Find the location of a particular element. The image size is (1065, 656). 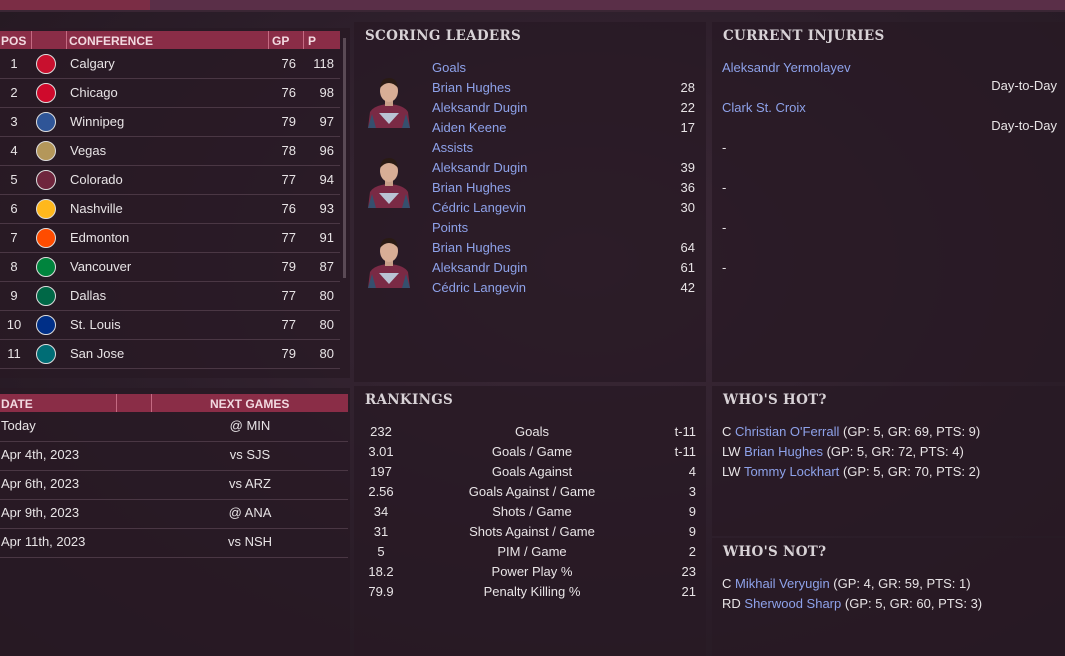

standings-team: Edmonton is located at coordinates (99, 237).